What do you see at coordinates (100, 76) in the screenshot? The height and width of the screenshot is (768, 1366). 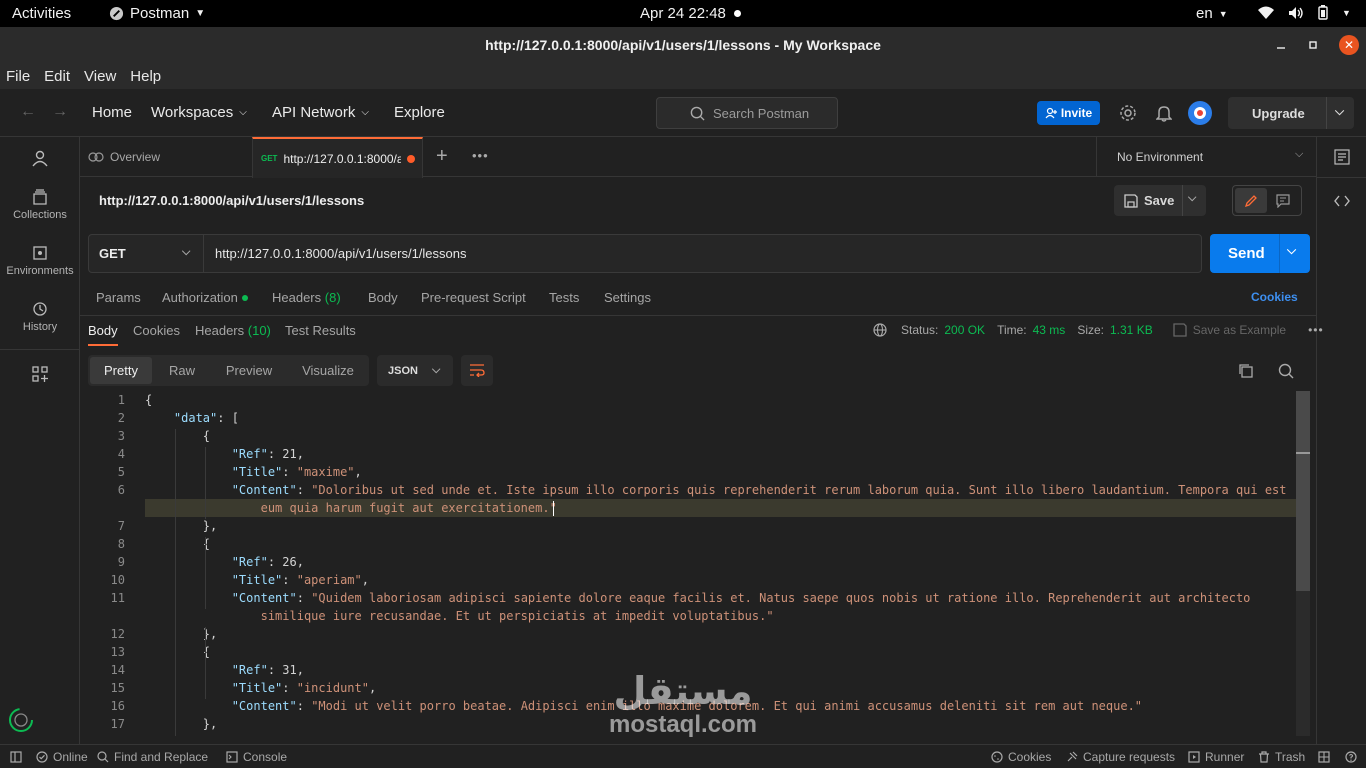 I see `menu-view: View` at bounding box center [100, 76].